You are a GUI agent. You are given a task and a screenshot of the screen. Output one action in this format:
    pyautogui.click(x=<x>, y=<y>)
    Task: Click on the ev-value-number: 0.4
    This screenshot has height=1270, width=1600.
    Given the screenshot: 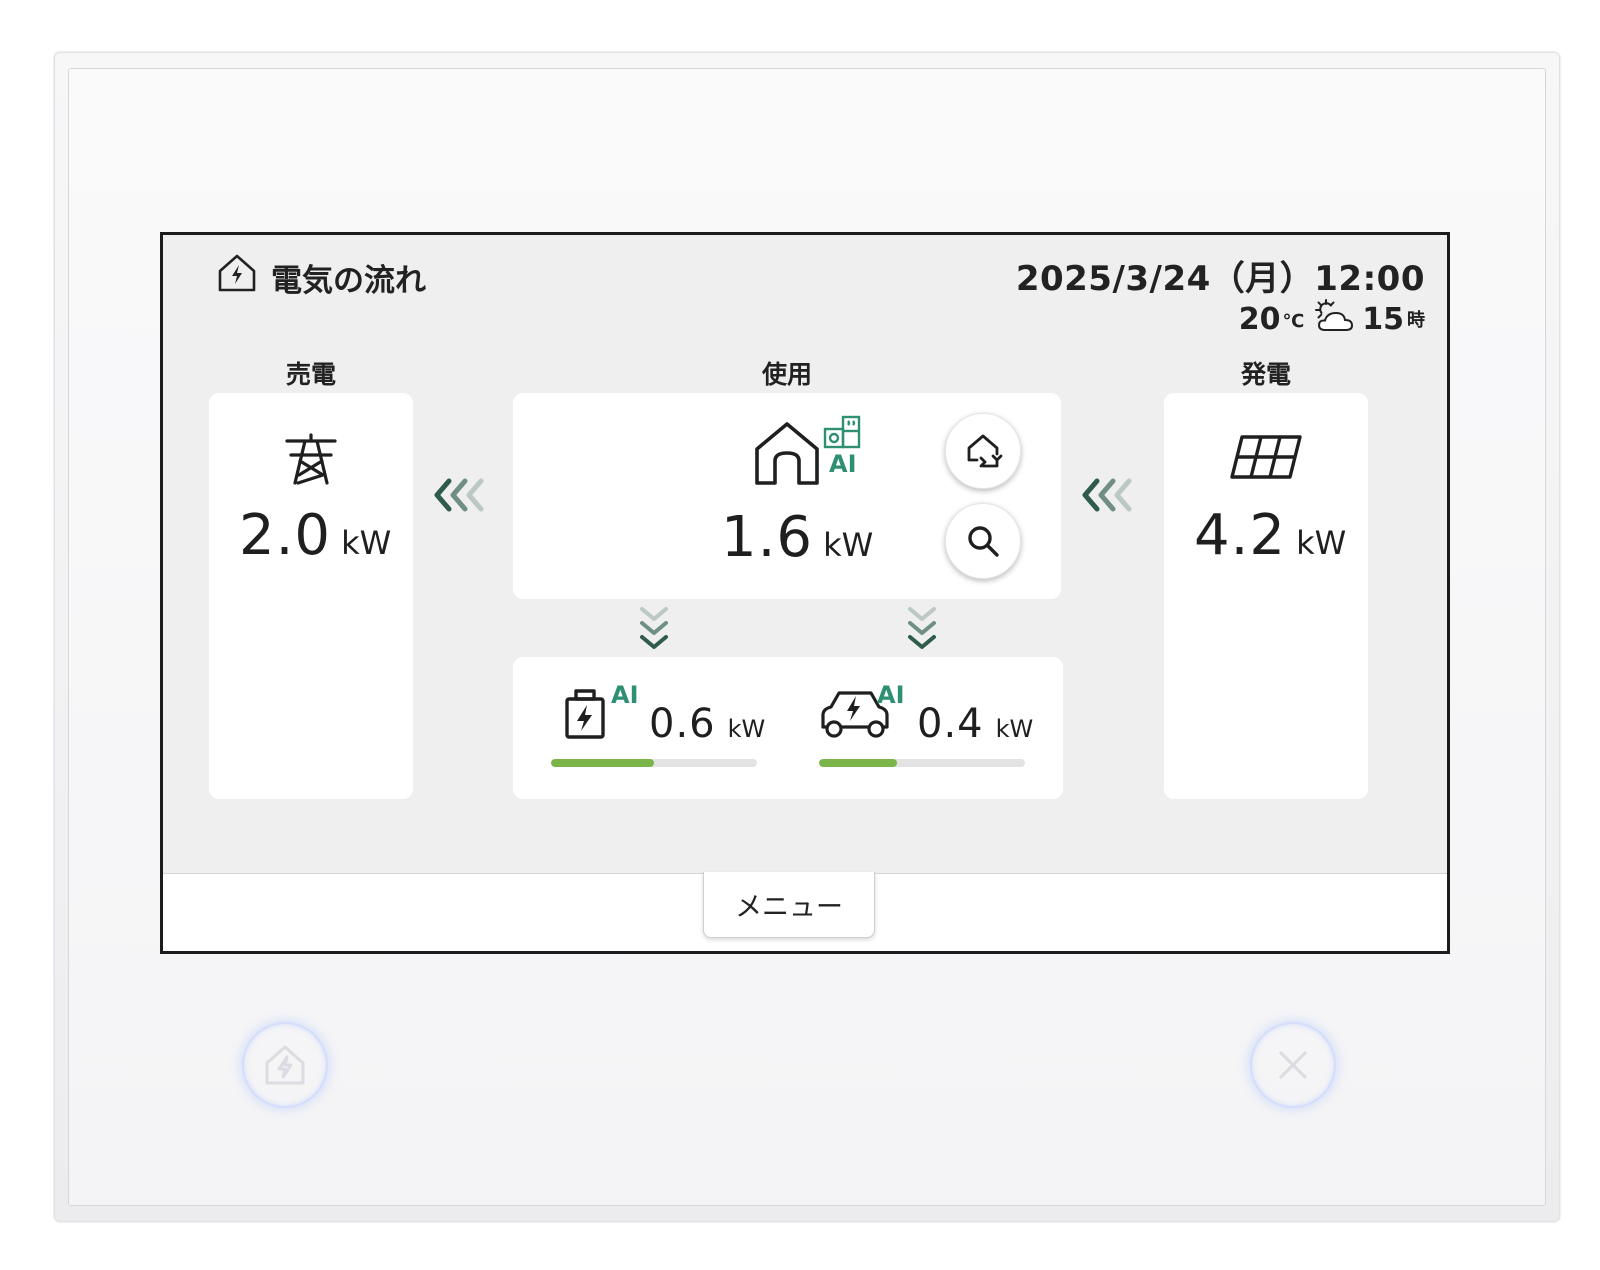 What is the action you would take?
    pyautogui.click(x=950, y=724)
    